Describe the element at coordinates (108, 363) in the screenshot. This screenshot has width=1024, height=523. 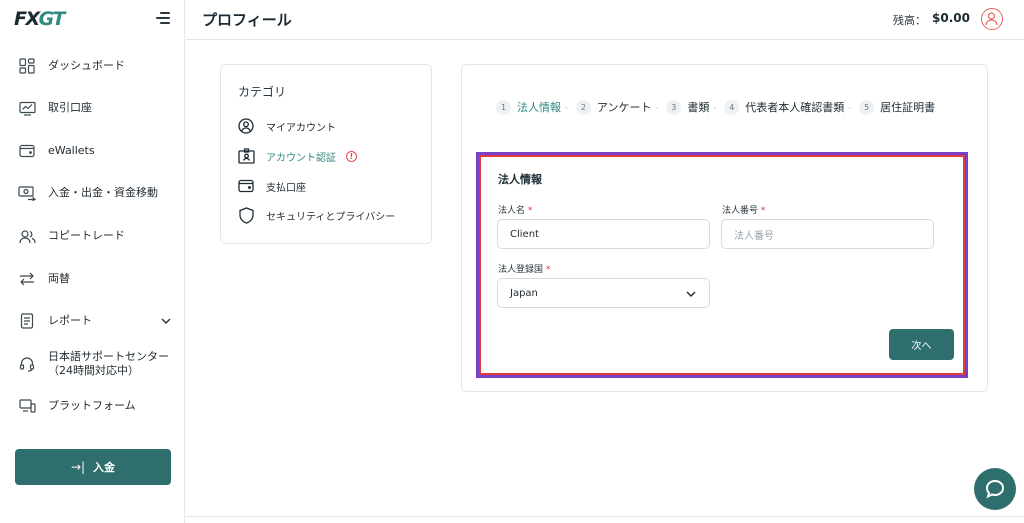
I see `sidebar-item-label: 日本語サポートセンター （24時間対応中）` at that location.